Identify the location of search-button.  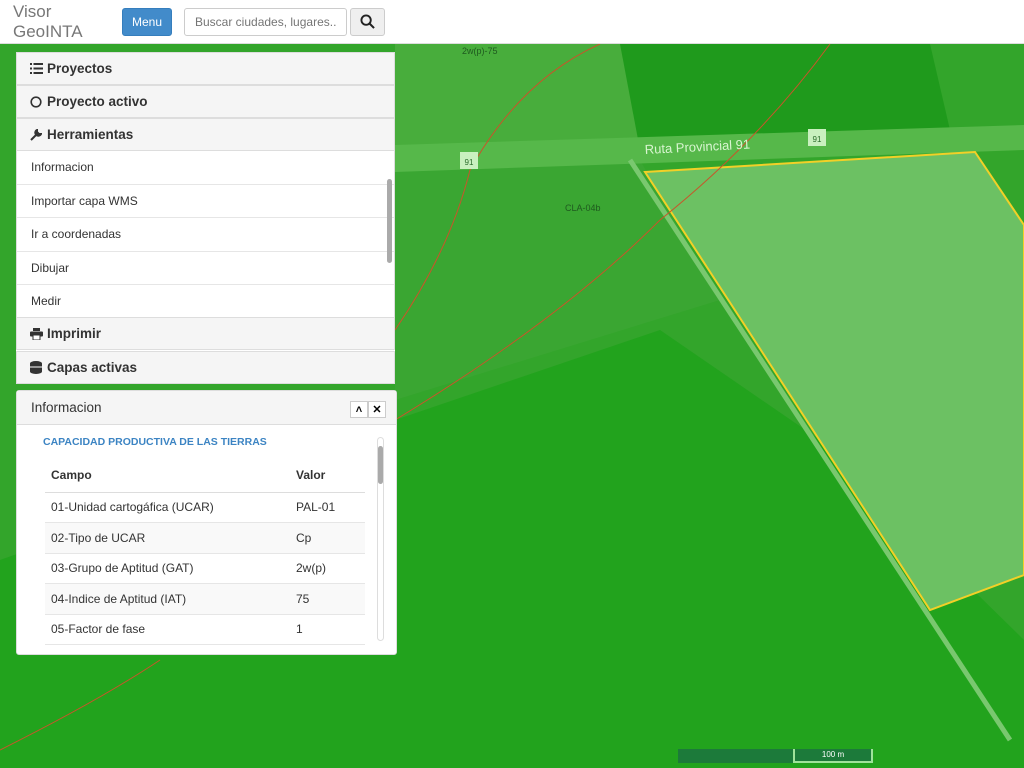
(367, 21).